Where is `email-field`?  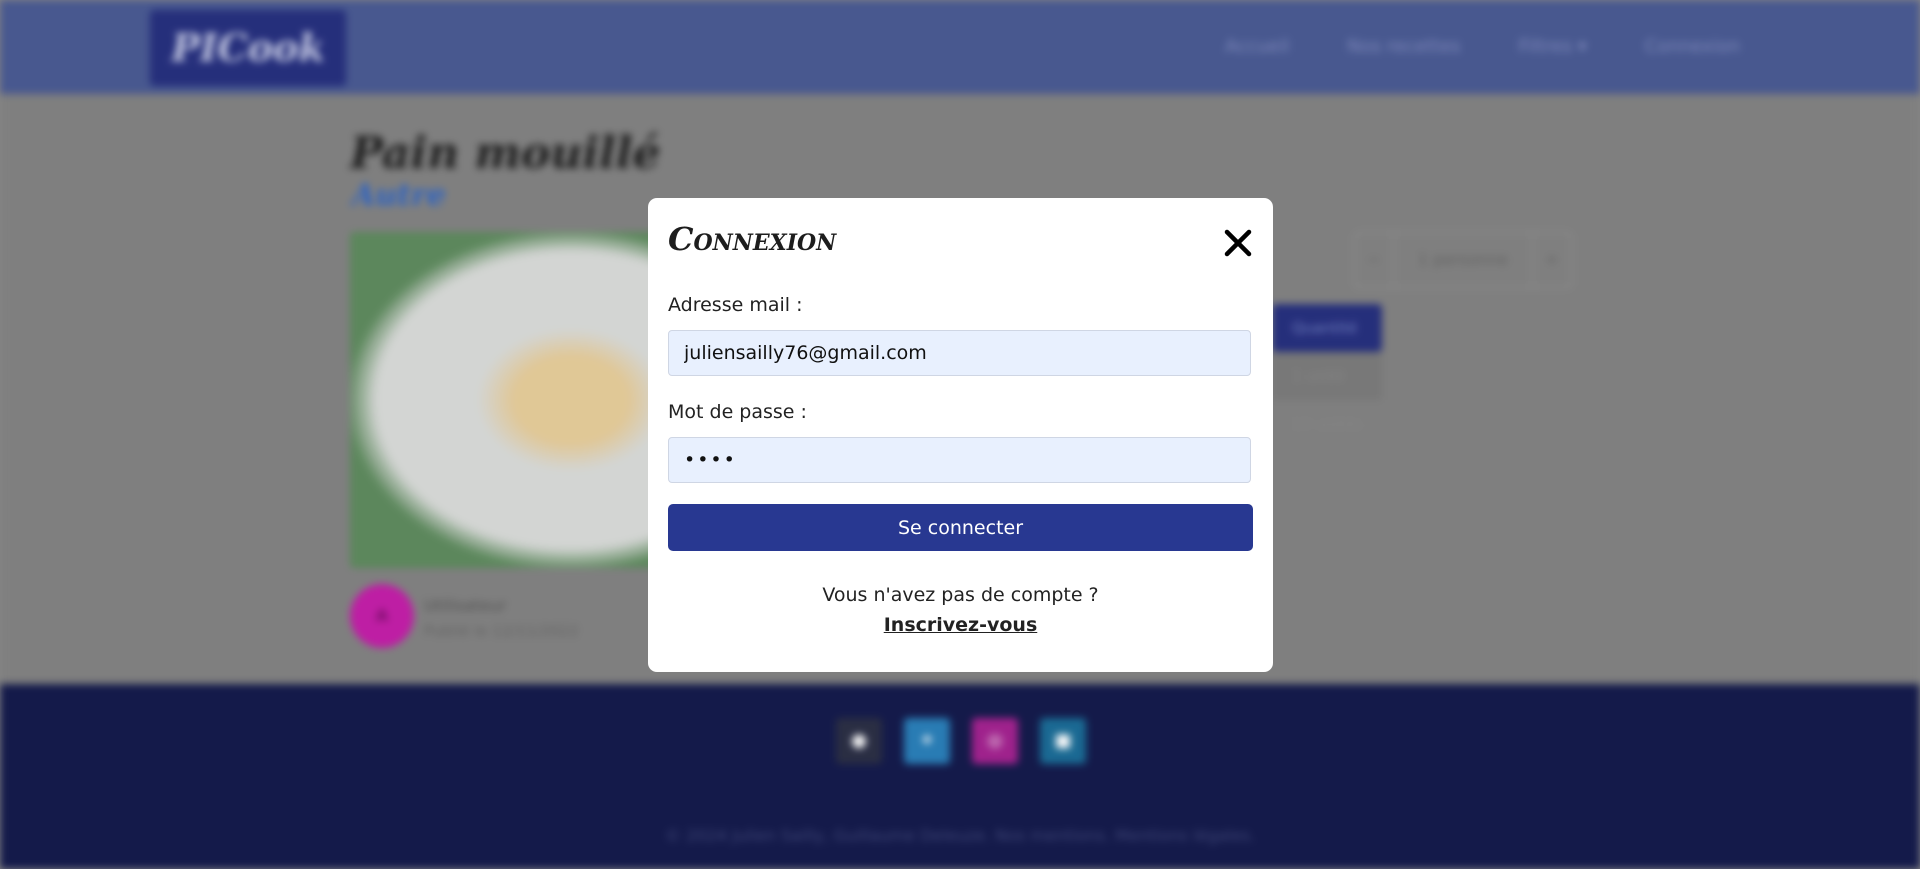 email-field is located at coordinates (959, 353).